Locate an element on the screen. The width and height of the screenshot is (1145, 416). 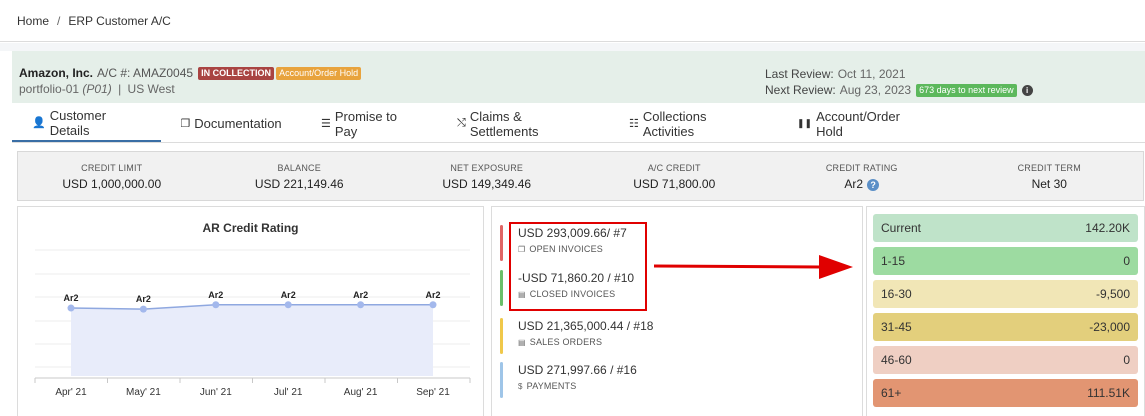
tab-claims-settlements: ⤭ Claims & Settlements is located at coordinates (523, 123).